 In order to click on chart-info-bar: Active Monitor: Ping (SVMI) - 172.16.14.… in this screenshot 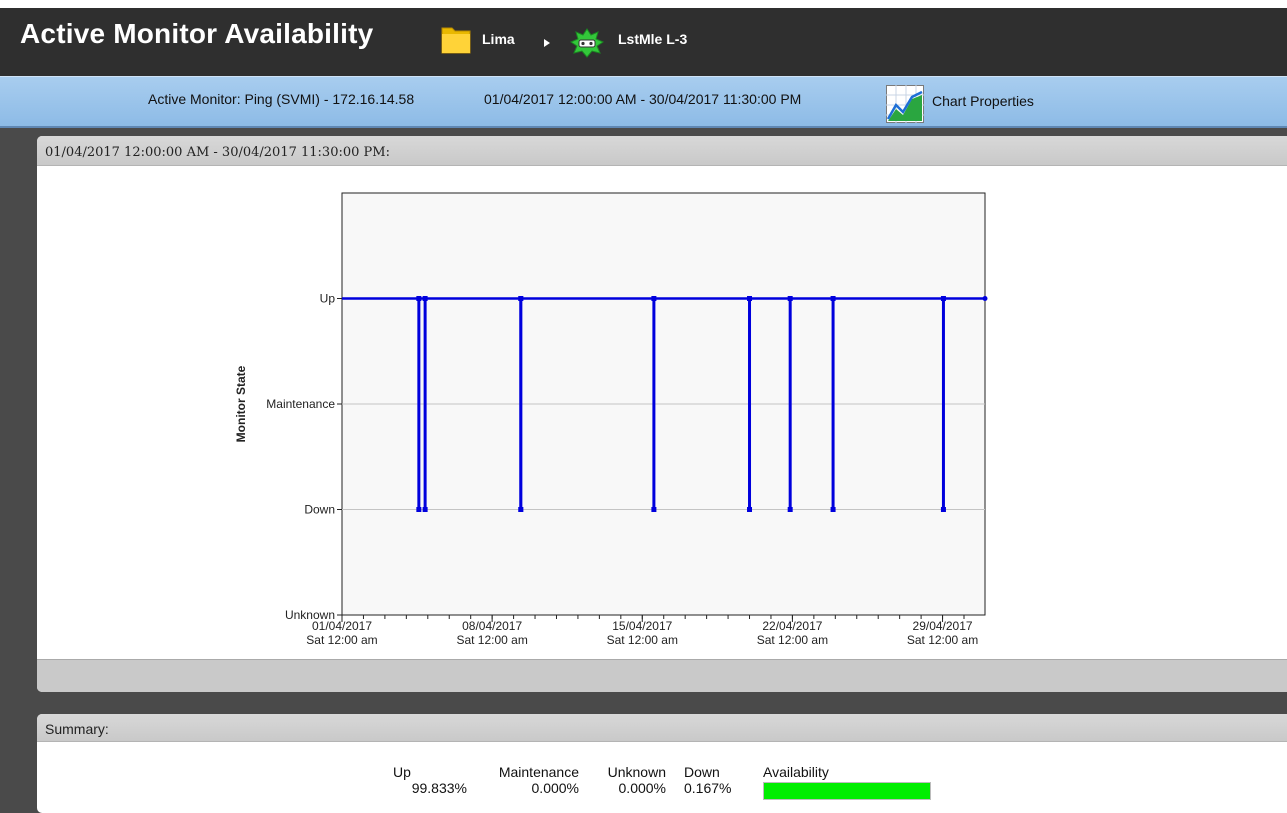, I will do `click(643, 102)`.